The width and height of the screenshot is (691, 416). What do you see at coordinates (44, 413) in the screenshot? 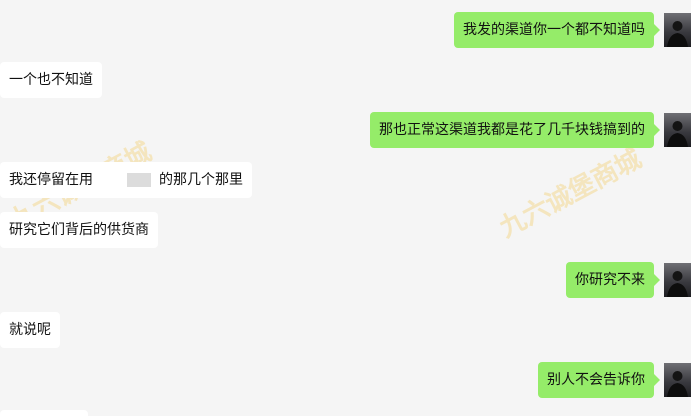
I see `message-bubble-incoming-partial` at bounding box center [44, 413].